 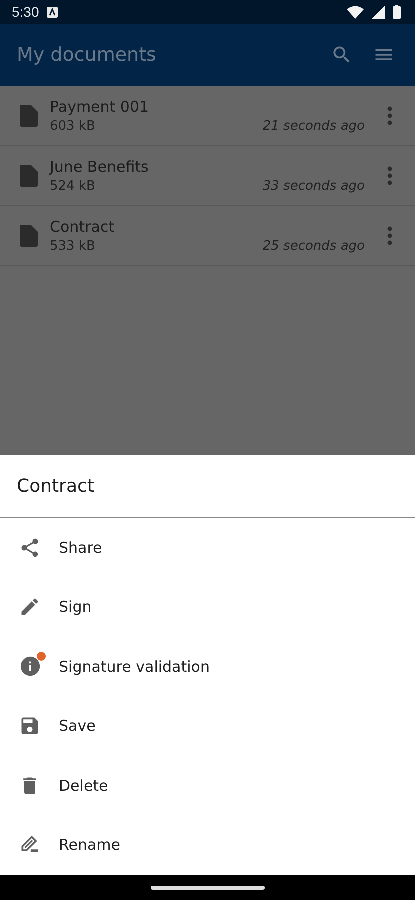 What do you see at coordinates (207, 726) in the screenshot?
I see `menu-item: Save` at bounding box center [207, 726].